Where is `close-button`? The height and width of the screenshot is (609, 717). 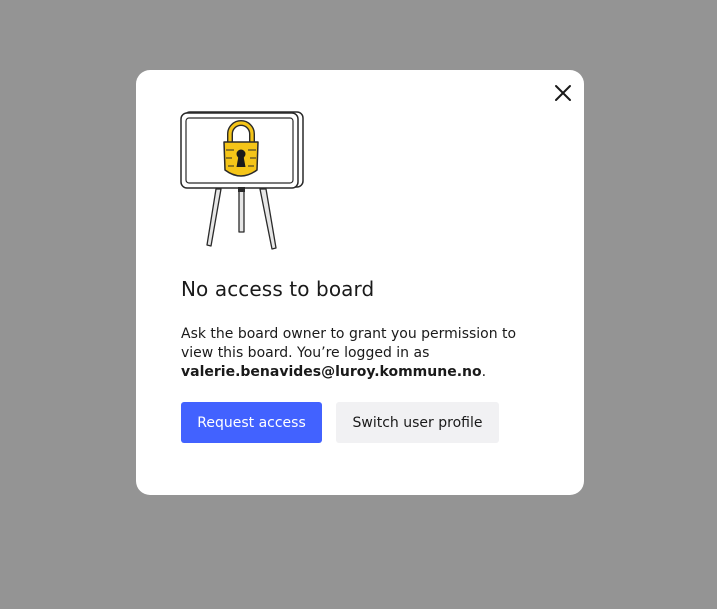
close-button is located at coordinates (563, 93).